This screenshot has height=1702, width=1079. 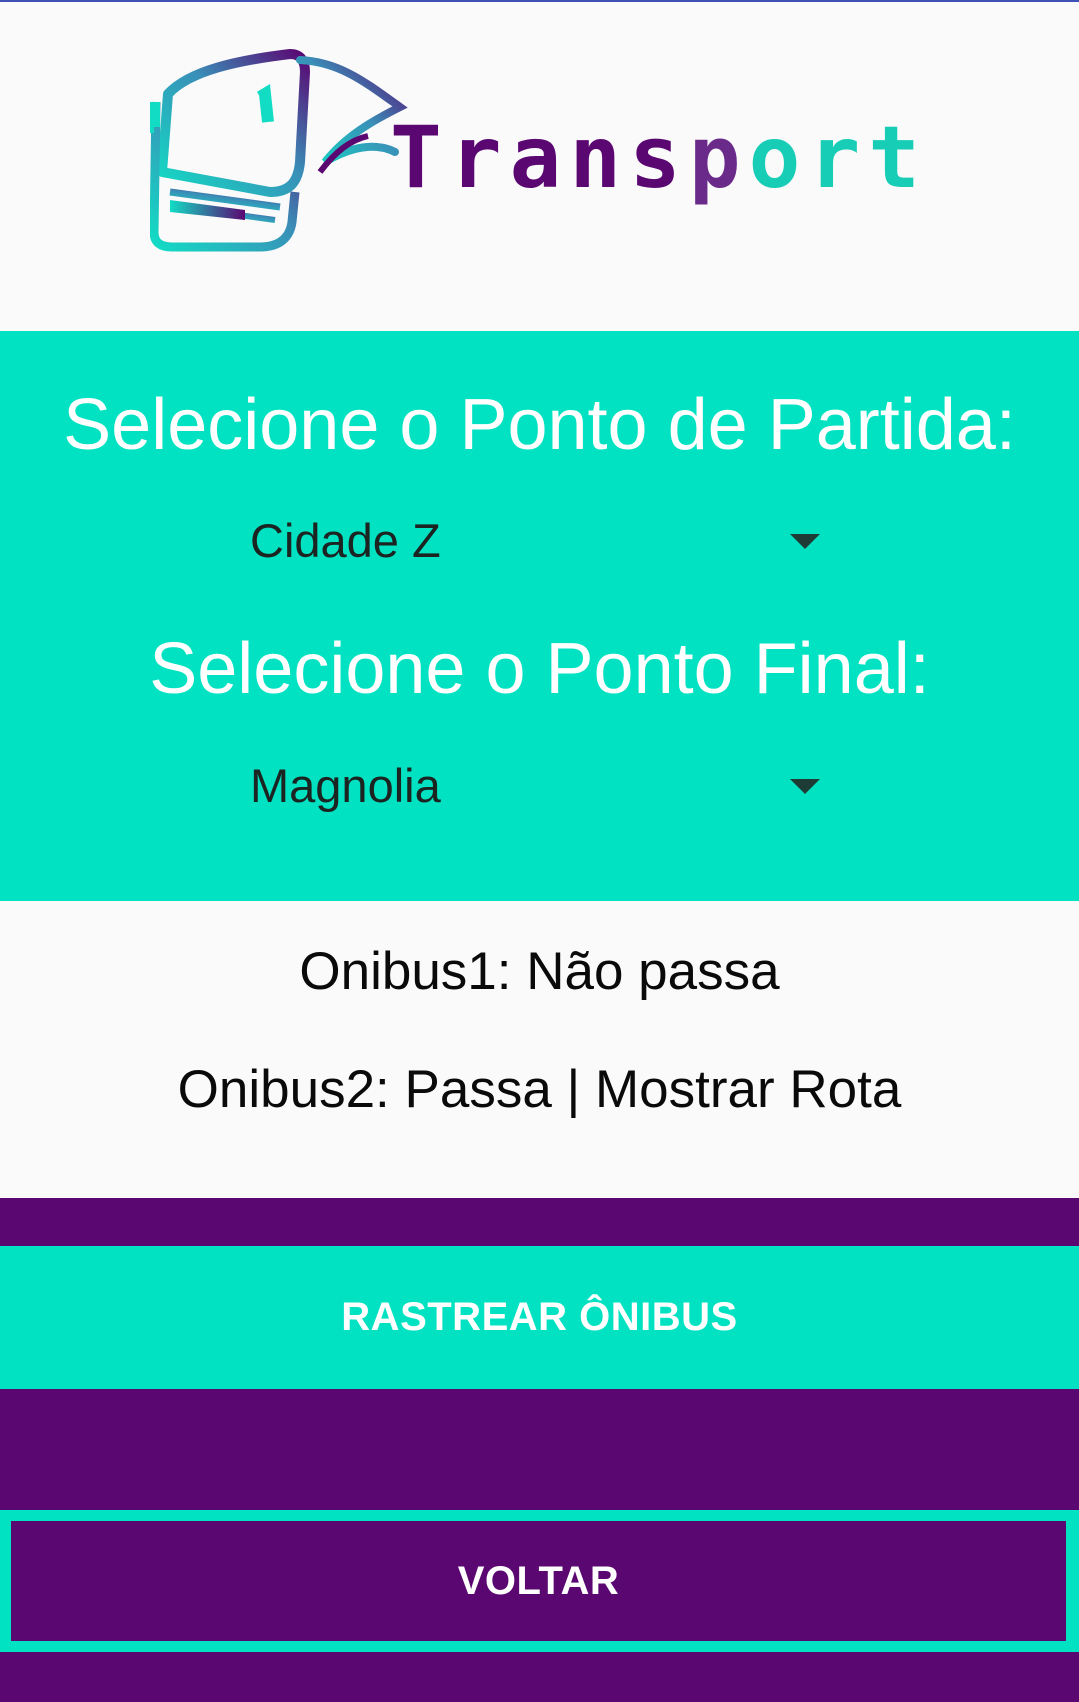 I want to click on back-button-border: VOLTAR, so click(x=539, y=1581).